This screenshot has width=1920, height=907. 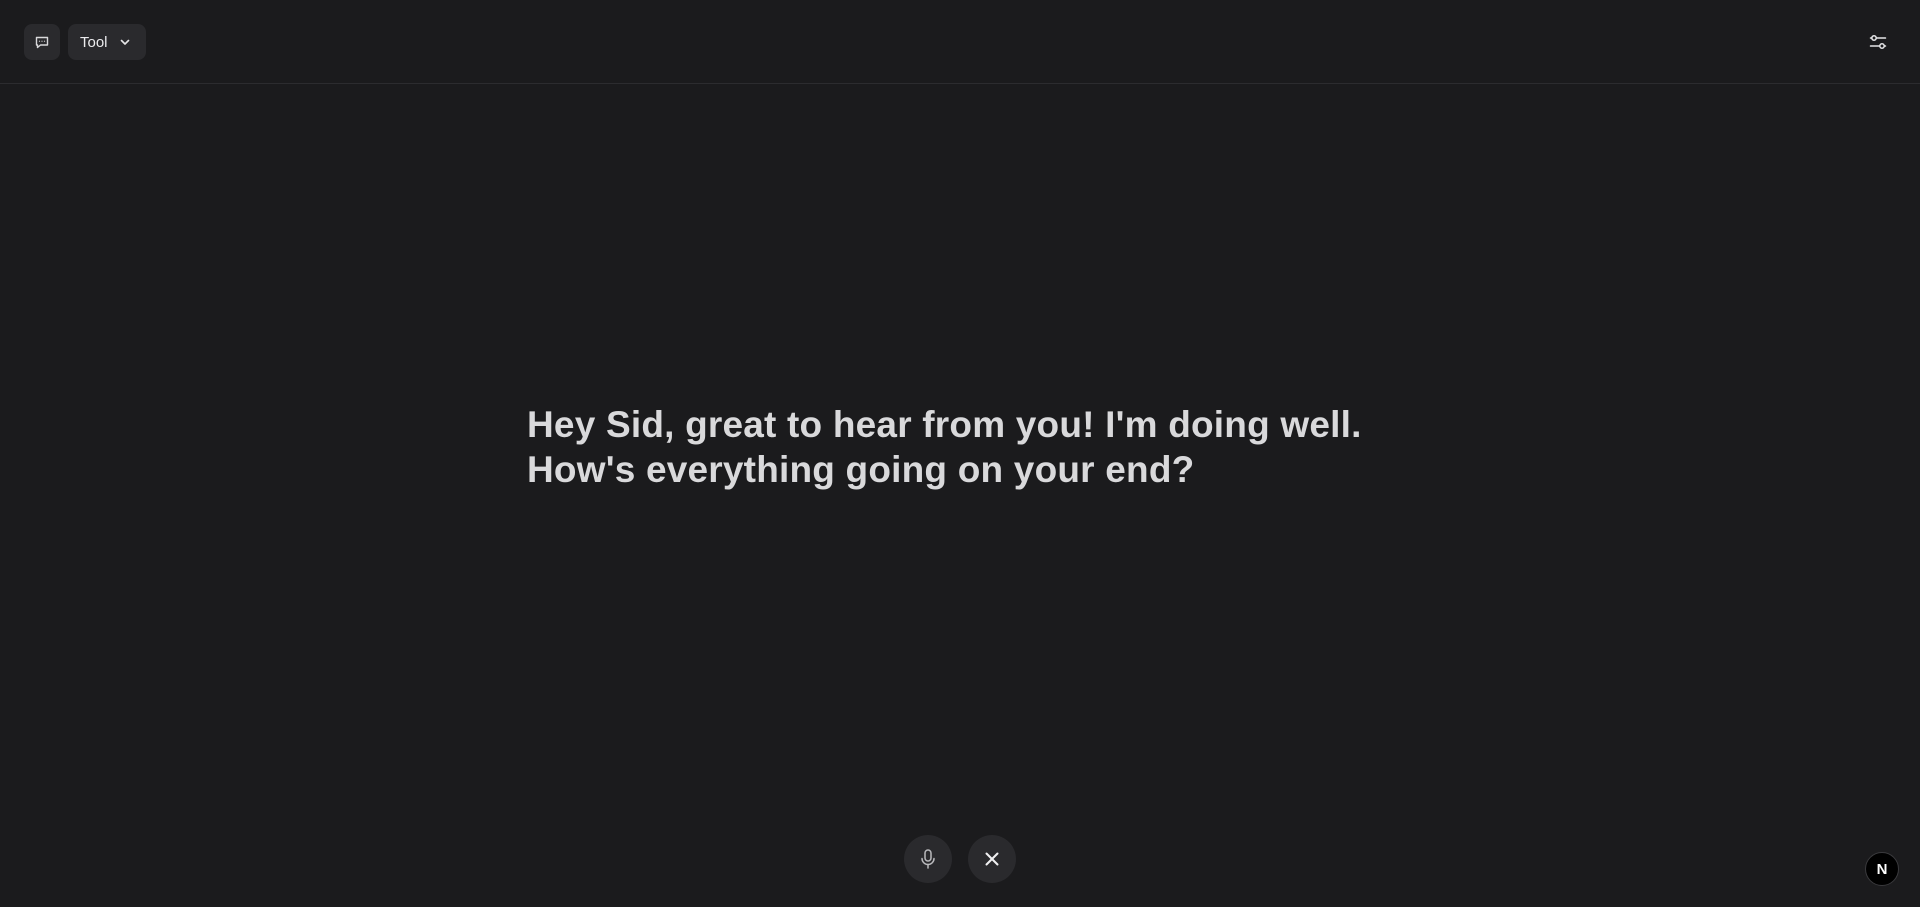 I want to click on sliders-icon, so click(x=1878, y=42).